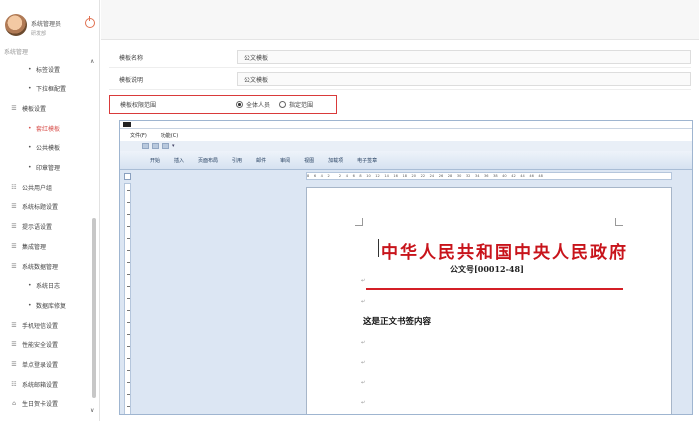 The image size is (699, 421). I want to click on ruler-tick-label: 10, so click(368, 176).